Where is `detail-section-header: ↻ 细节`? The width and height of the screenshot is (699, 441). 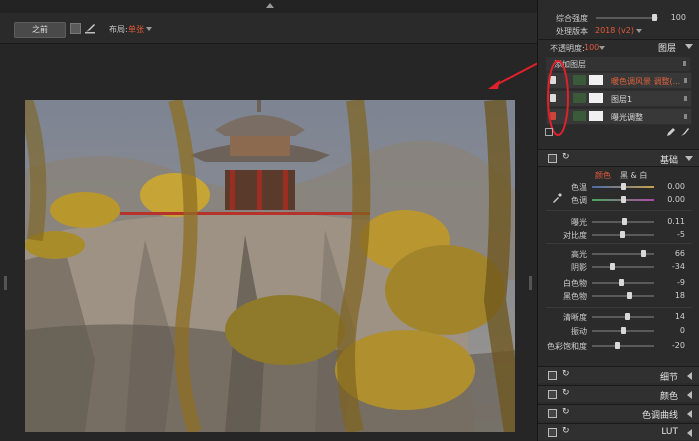 detail-section-header: ↻ 细节 is located at coordinates (618, 374).